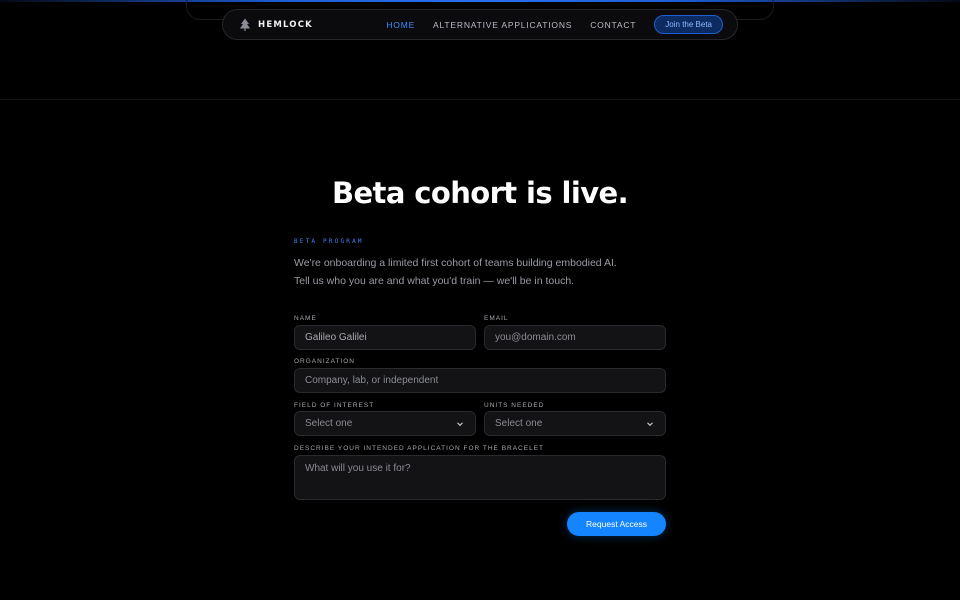 The height and width of the screenshot is (600, 960). Describe the element at coordinates (514, 405) in the screenshot. I see `units-needed-label: UNITS NEEDED` at that location.